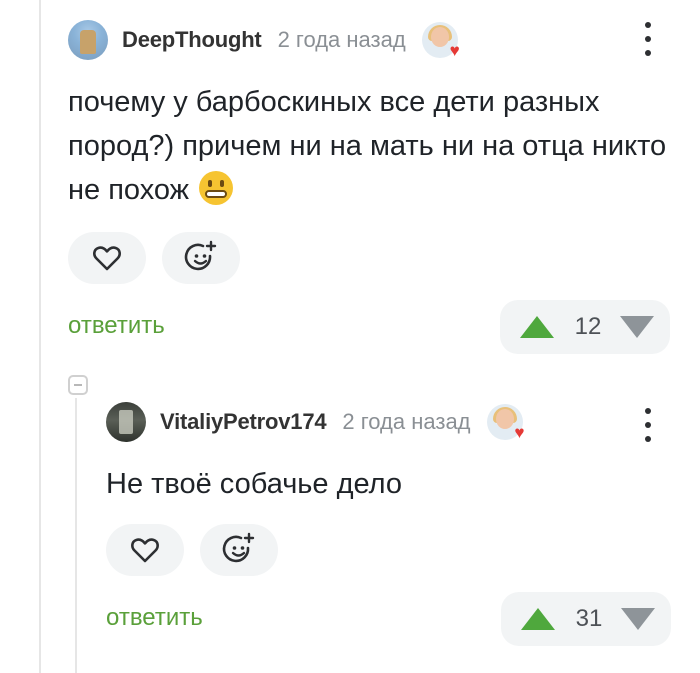 This screenshot has width=700, height=673. What do you see at coordinates (243, 422) in the screenshot?
I see `username: VitaliyPetrov174` at bounding box center [243, 422].